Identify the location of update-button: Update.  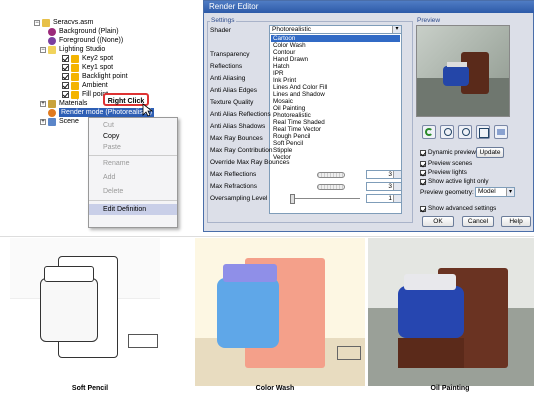
(490, 152).